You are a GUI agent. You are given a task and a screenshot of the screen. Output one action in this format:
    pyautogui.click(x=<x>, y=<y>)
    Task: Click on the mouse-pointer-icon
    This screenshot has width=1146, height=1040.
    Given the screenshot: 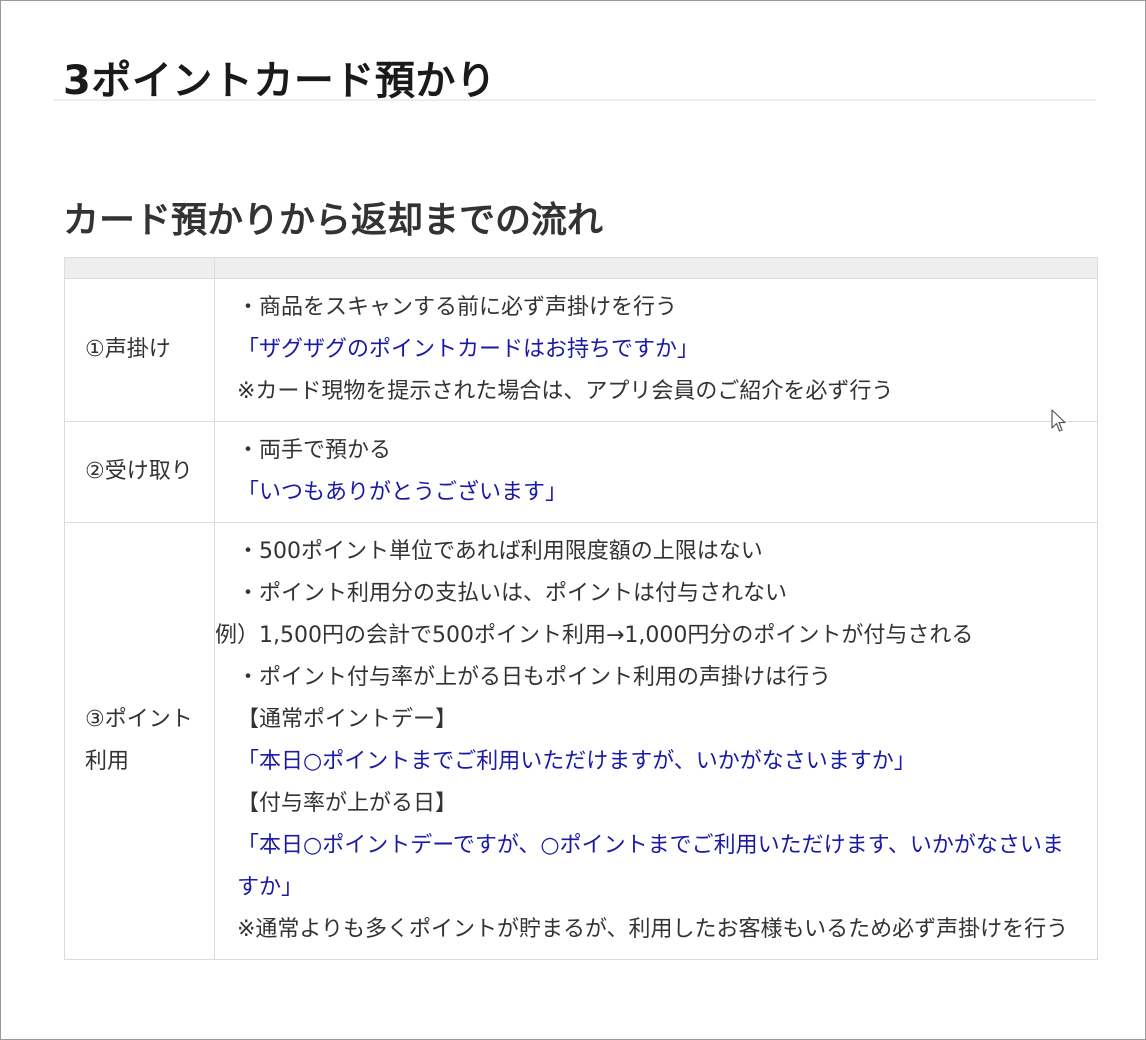 What is the action you would take?
    pyautogui.click(x=1058, y=420)
    